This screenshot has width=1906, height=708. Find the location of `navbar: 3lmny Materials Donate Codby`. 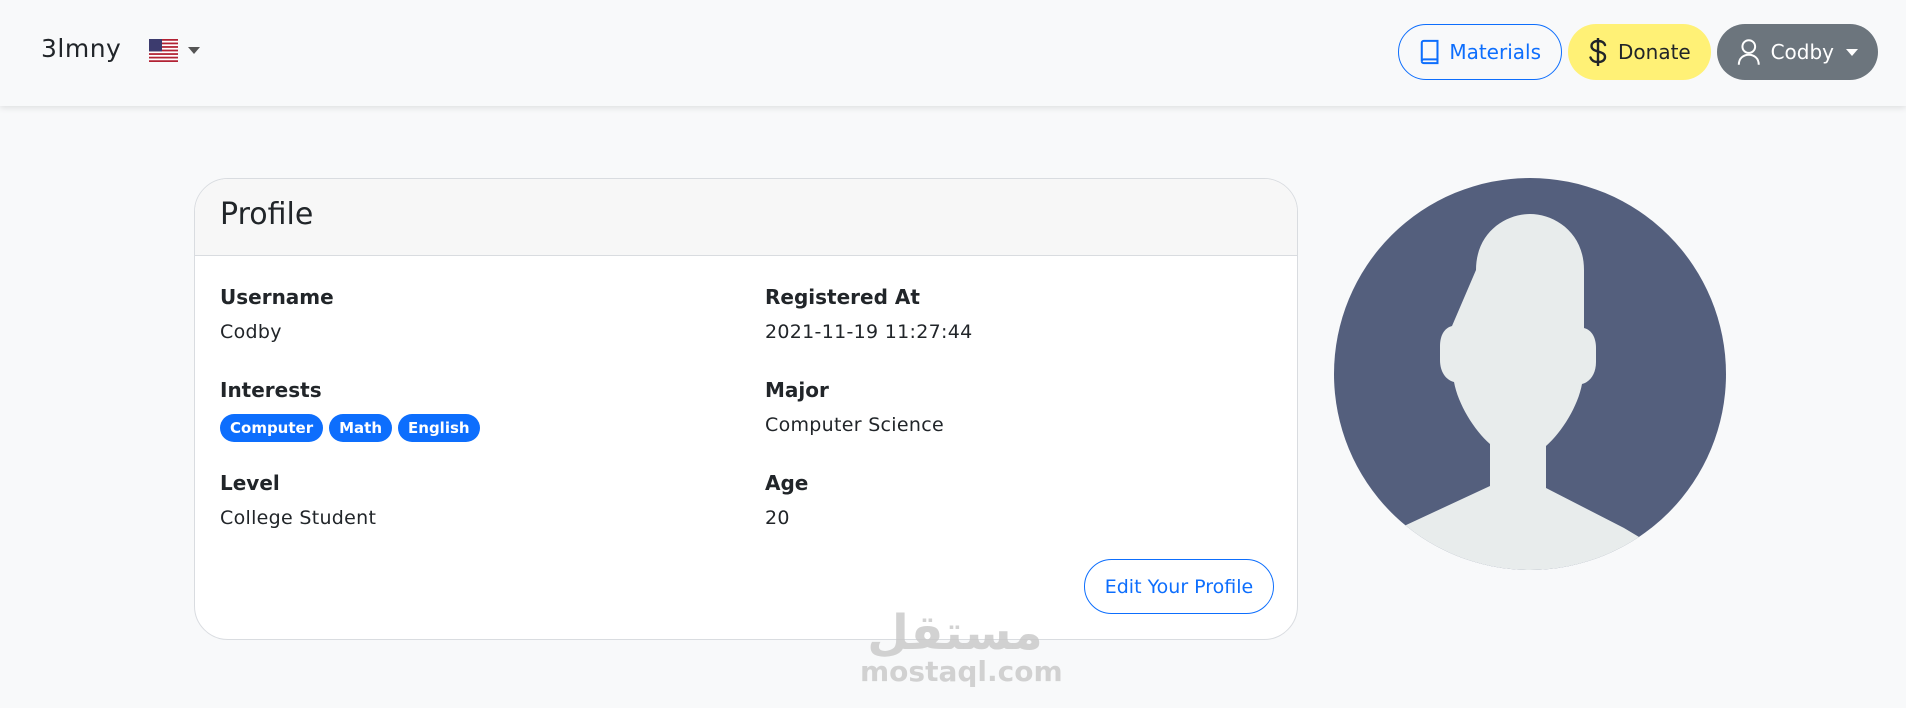

navbar: 3lmny Materials Donate Codby is located at coordinates (953, 53).